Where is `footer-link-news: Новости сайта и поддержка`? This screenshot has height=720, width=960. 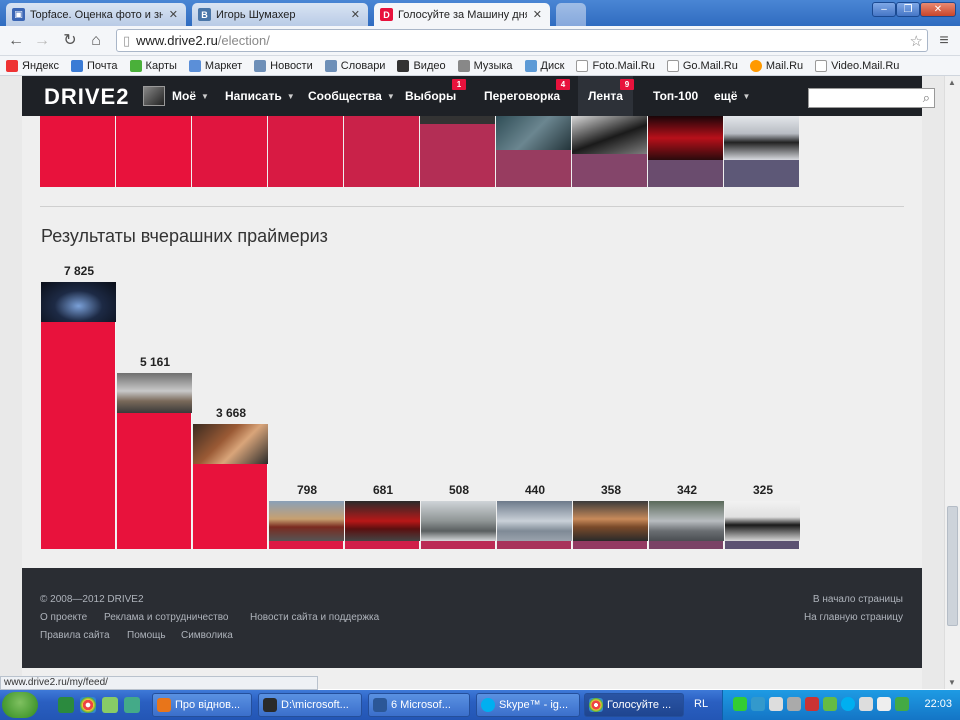
footer-link-news: Новости сайта и поддержка is located at coordinates (314, 617).